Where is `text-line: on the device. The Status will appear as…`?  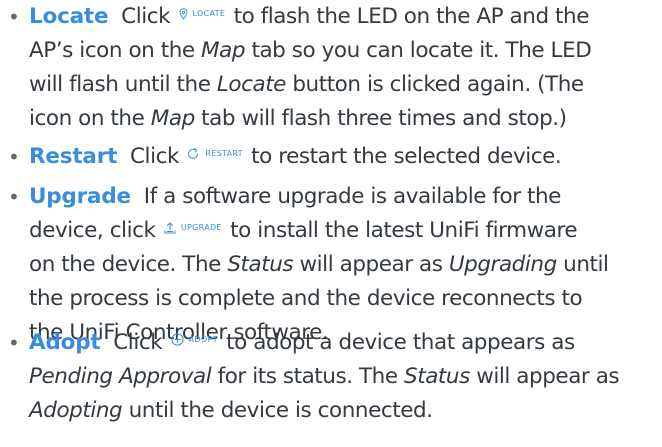 text-line: on the device. The Status will appear as… is located at coordinates (319, 264).